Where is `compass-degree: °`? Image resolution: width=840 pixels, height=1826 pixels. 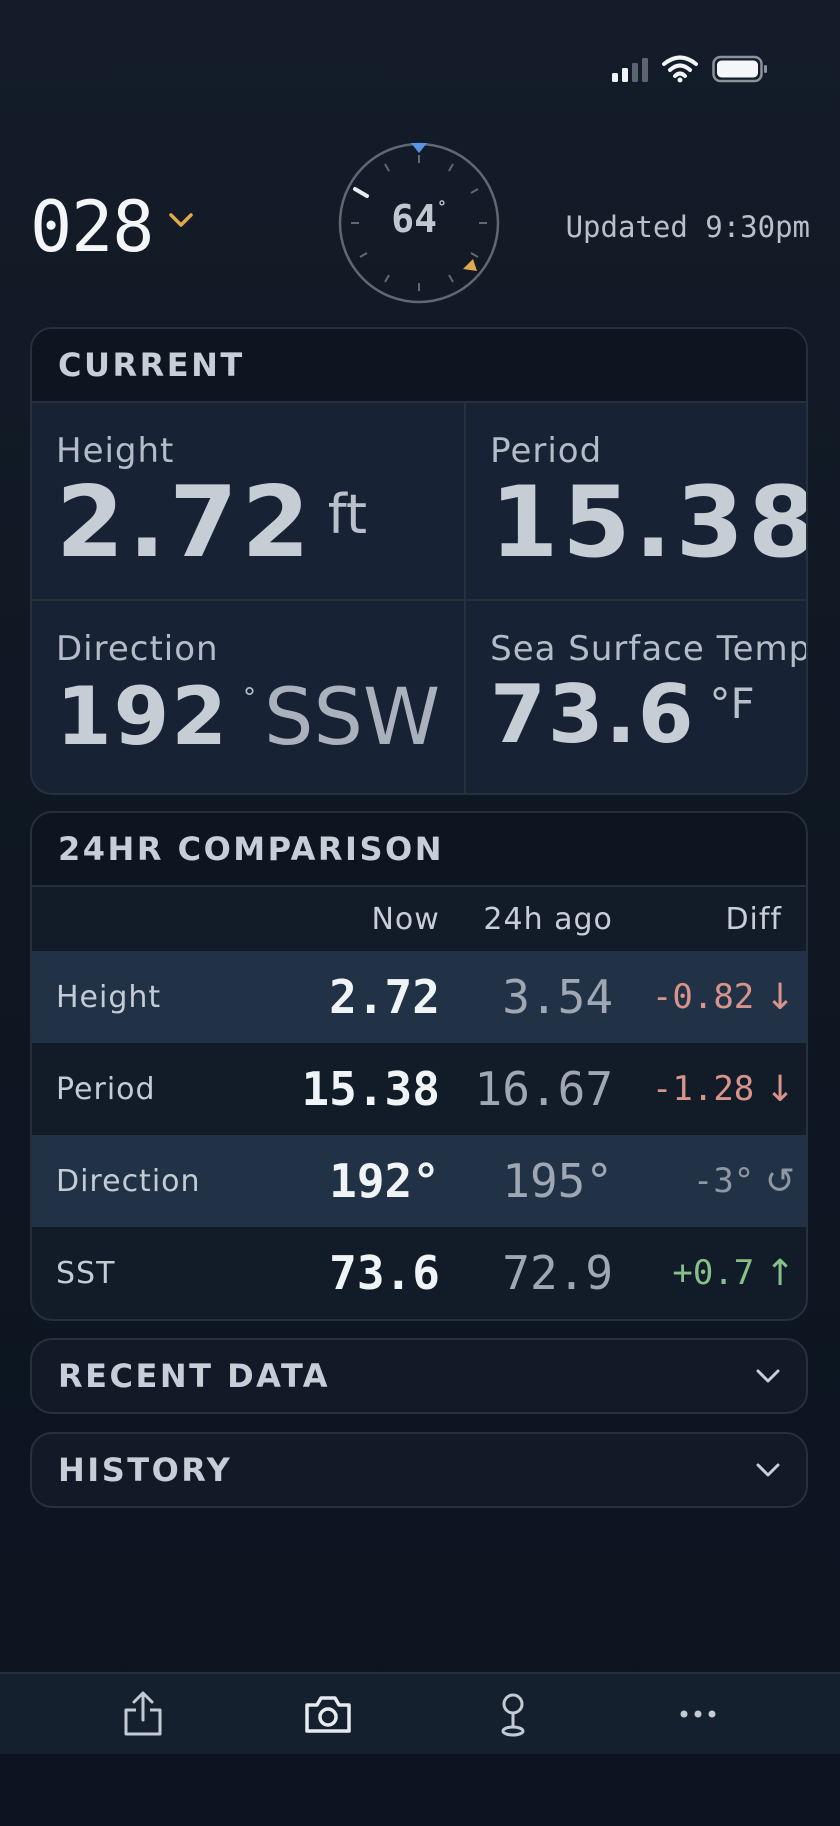 compass-degree: ° is located at coordinates (442, 206).